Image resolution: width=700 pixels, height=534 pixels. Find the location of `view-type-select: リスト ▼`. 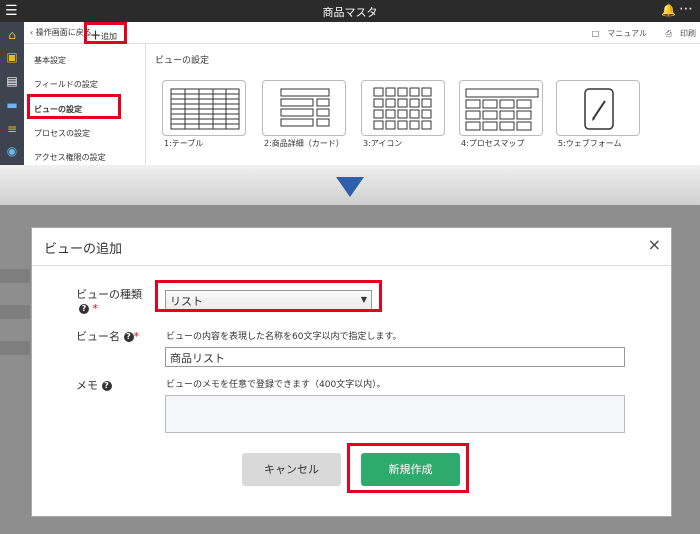

view-type-select: リスト ▼ is located at coordinates (268, 300).